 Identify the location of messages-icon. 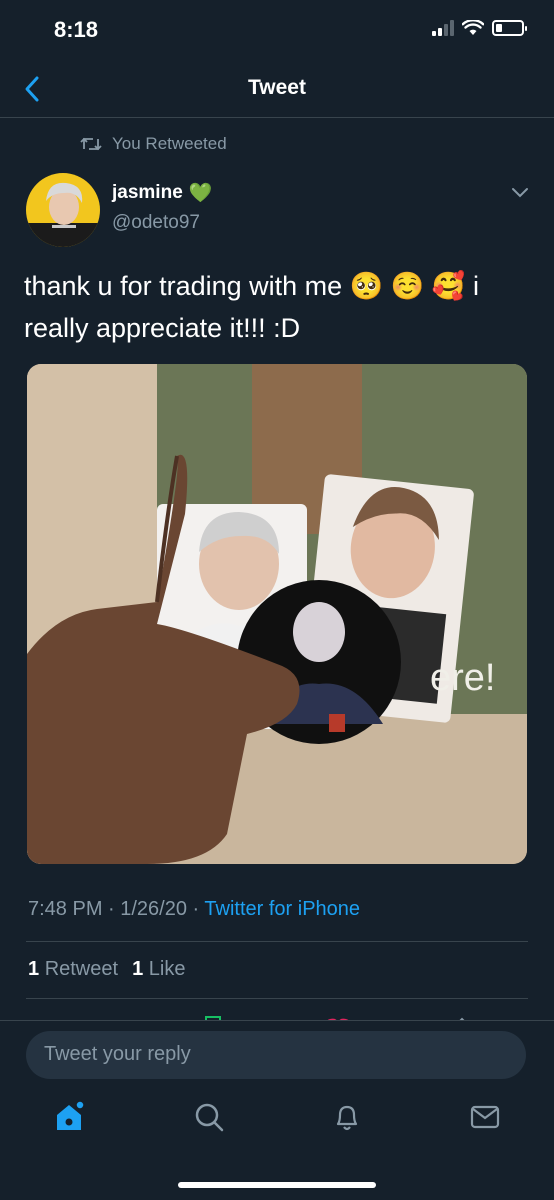
(485, 1117).